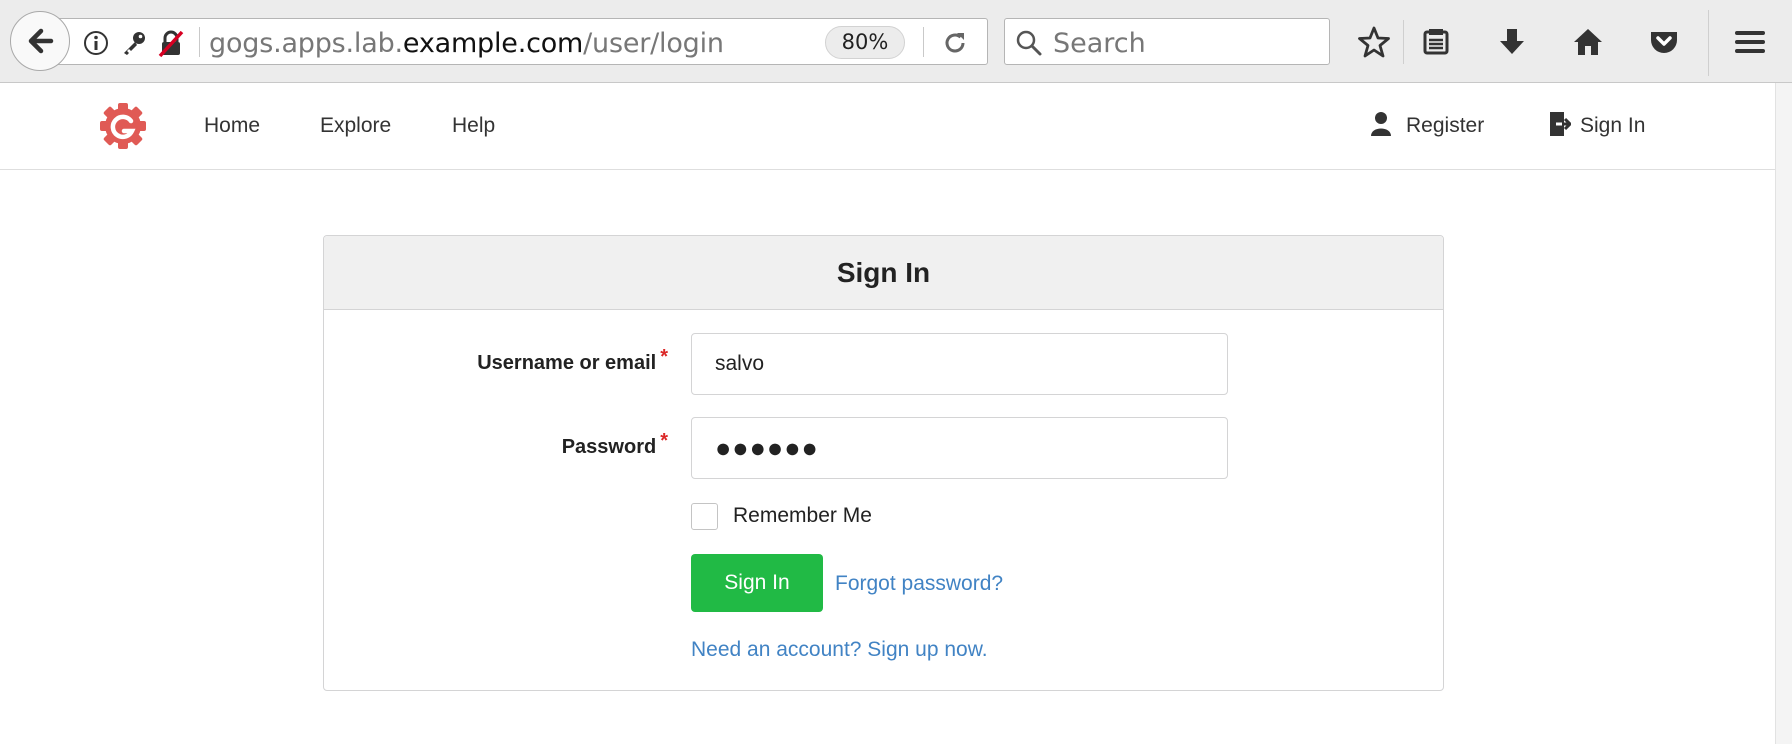  I want to click on download-icon, so click(1512, 41).